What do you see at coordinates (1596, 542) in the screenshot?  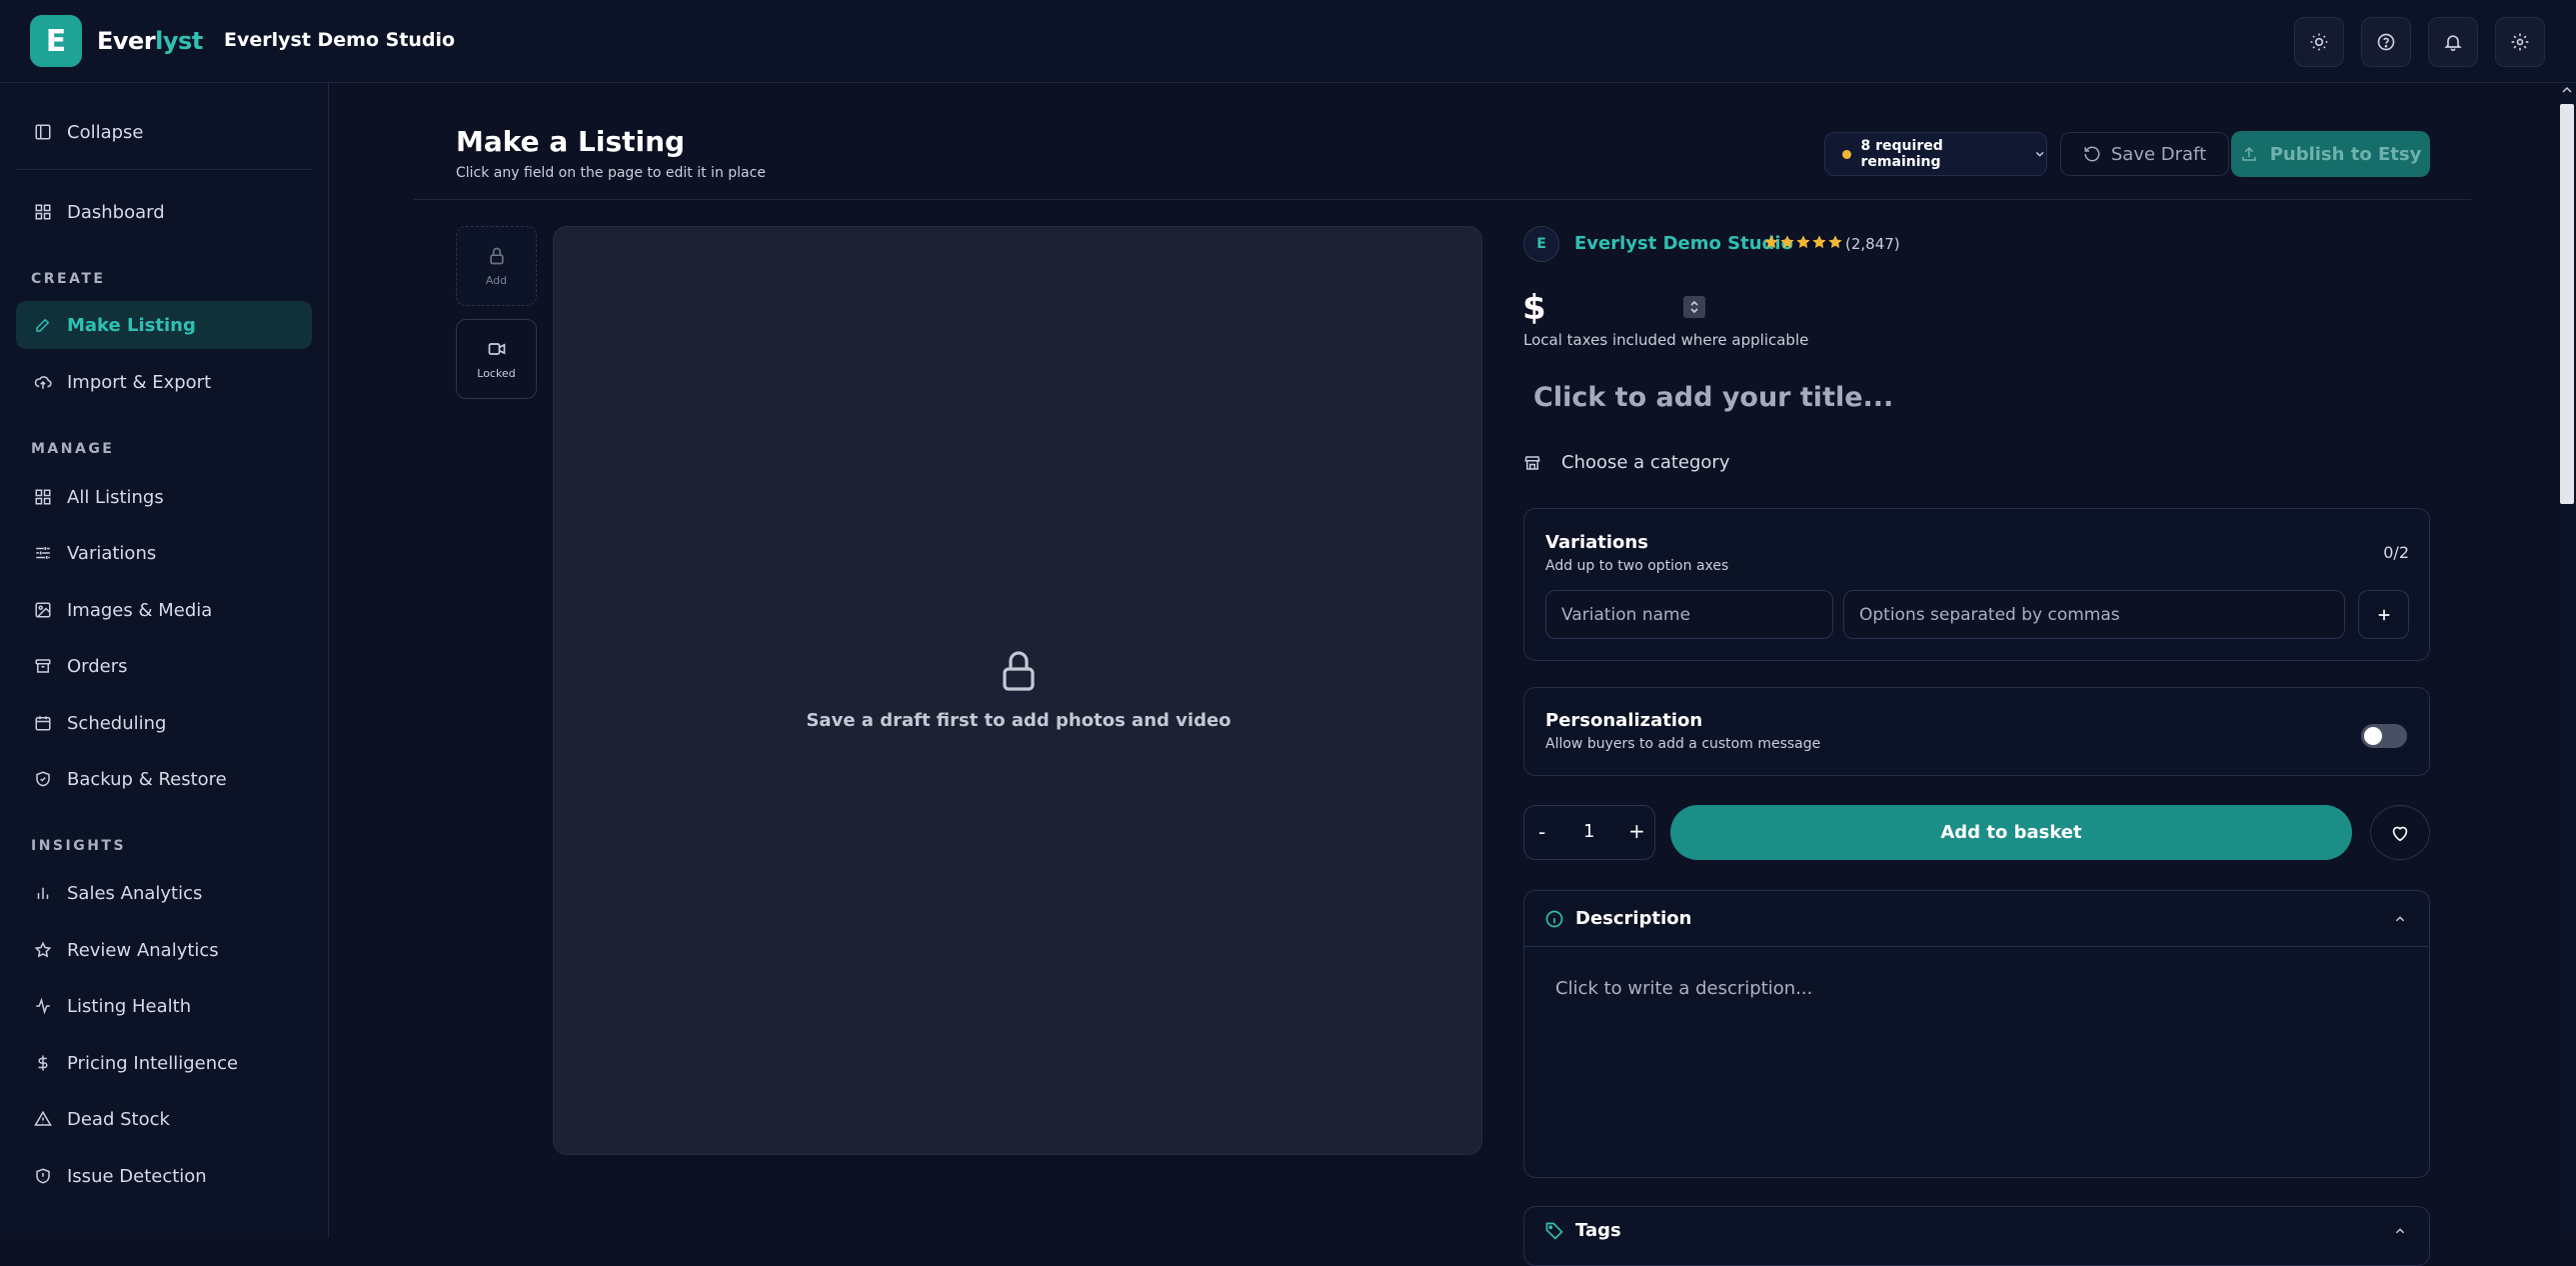 I see `variations-title: Variations` at bounding box center [1596, 542].